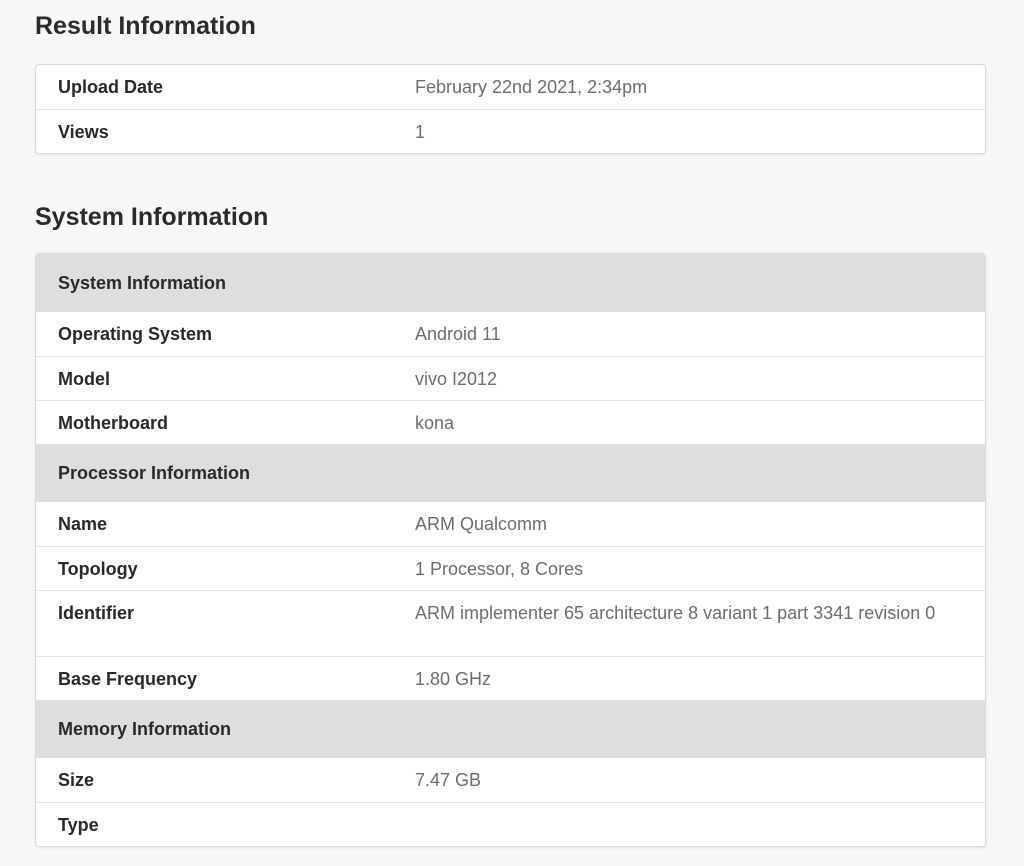  I want to click on row-value: 1.80 GHz, so click(453, 679).